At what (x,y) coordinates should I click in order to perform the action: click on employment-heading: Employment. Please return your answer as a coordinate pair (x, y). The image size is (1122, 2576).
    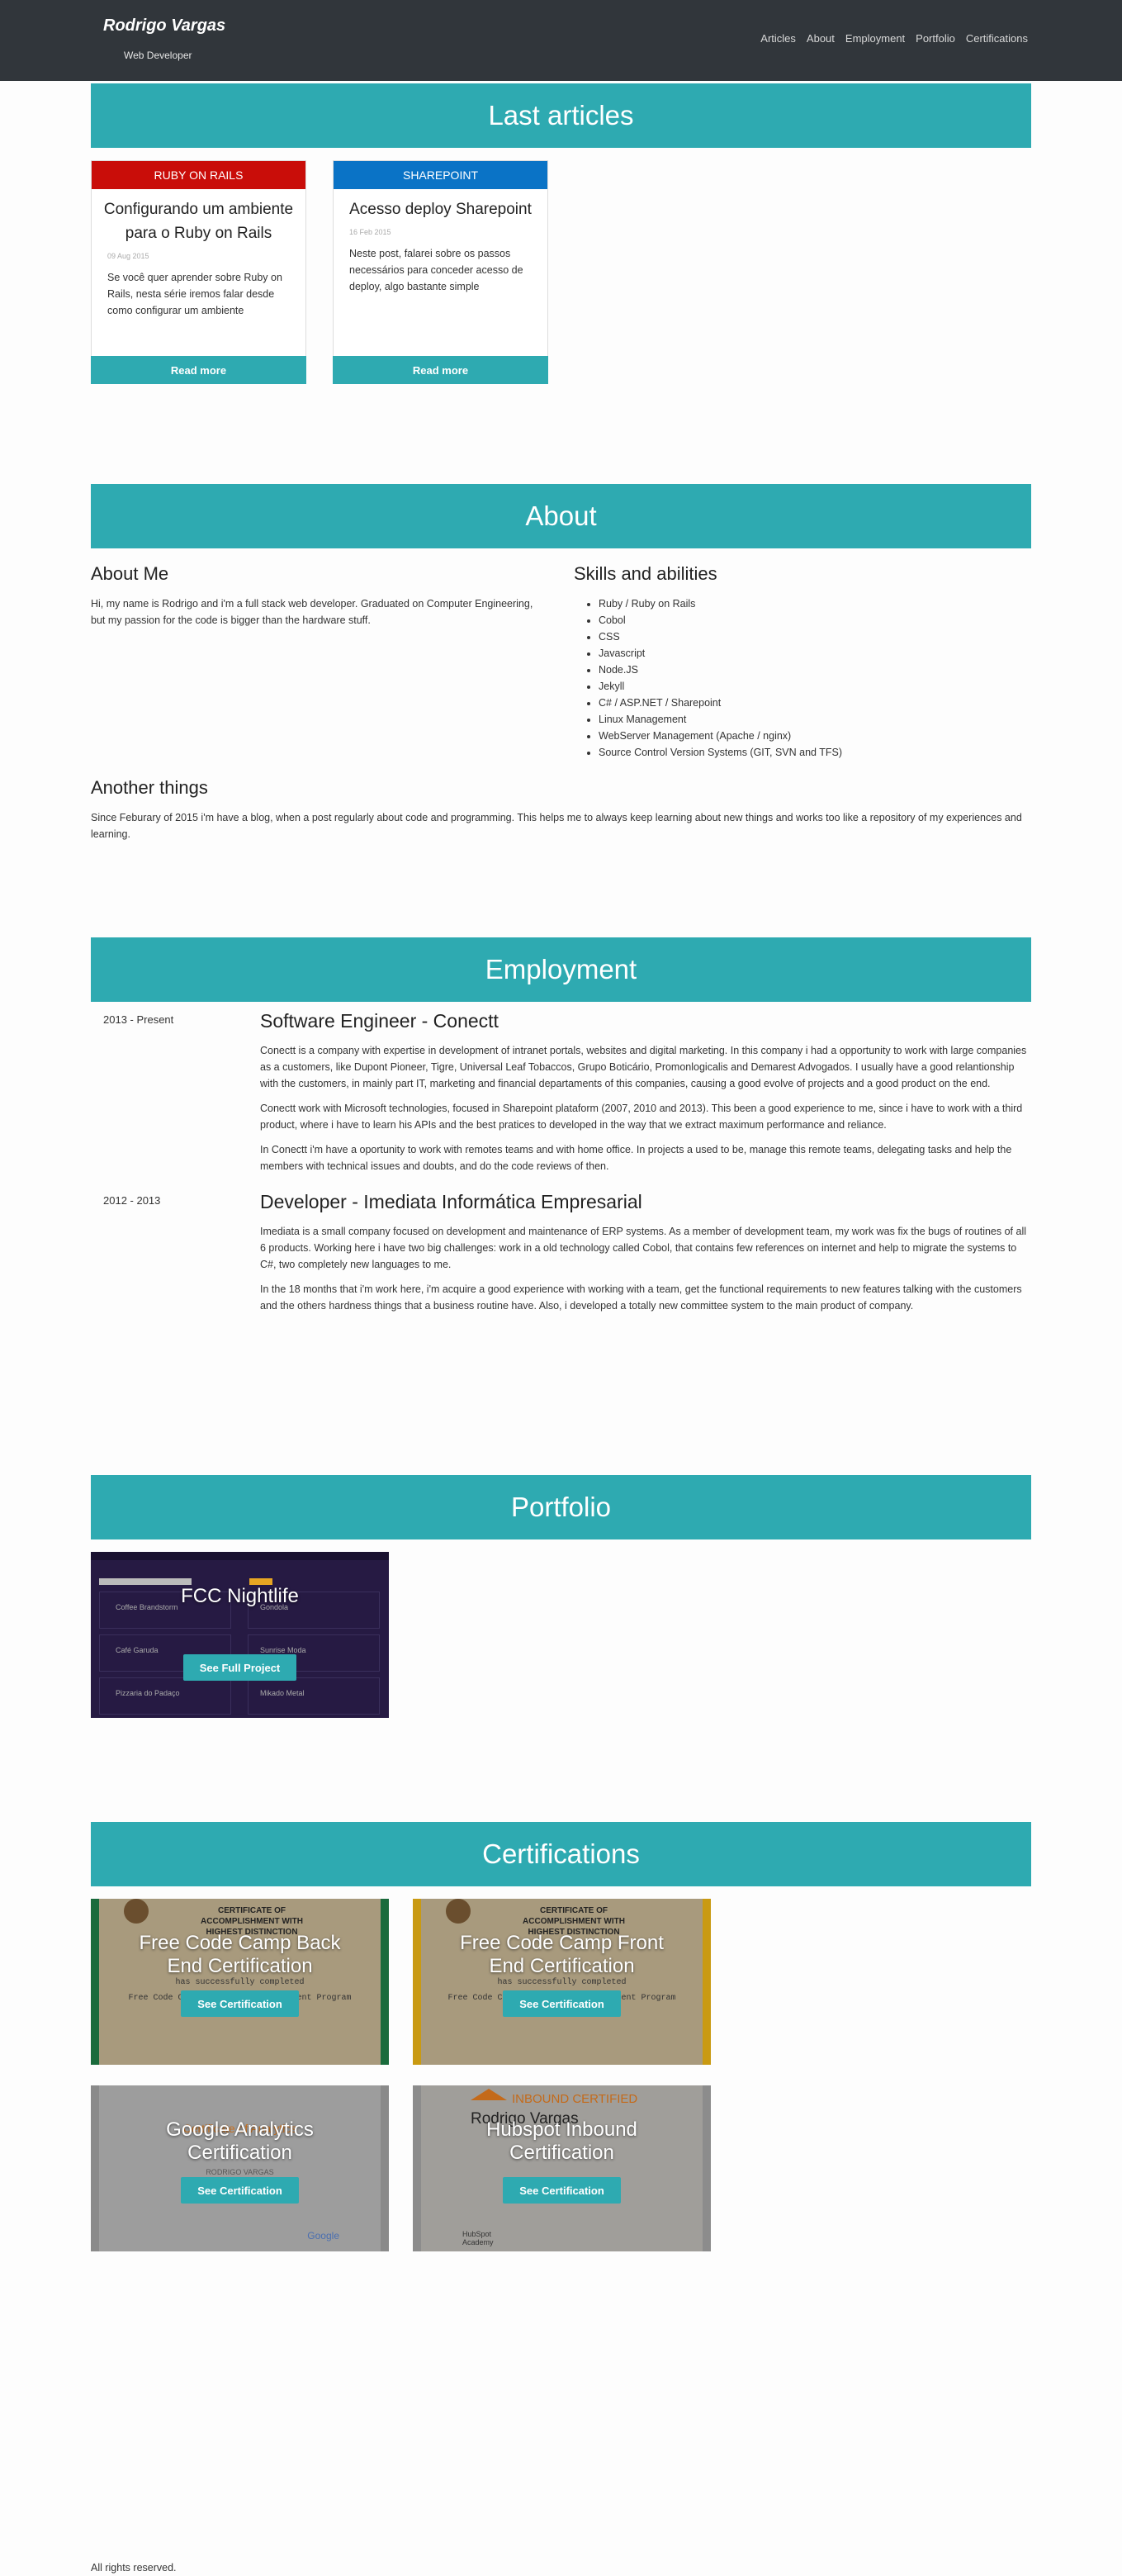
    Looking at the image, I should click on (561, 969).